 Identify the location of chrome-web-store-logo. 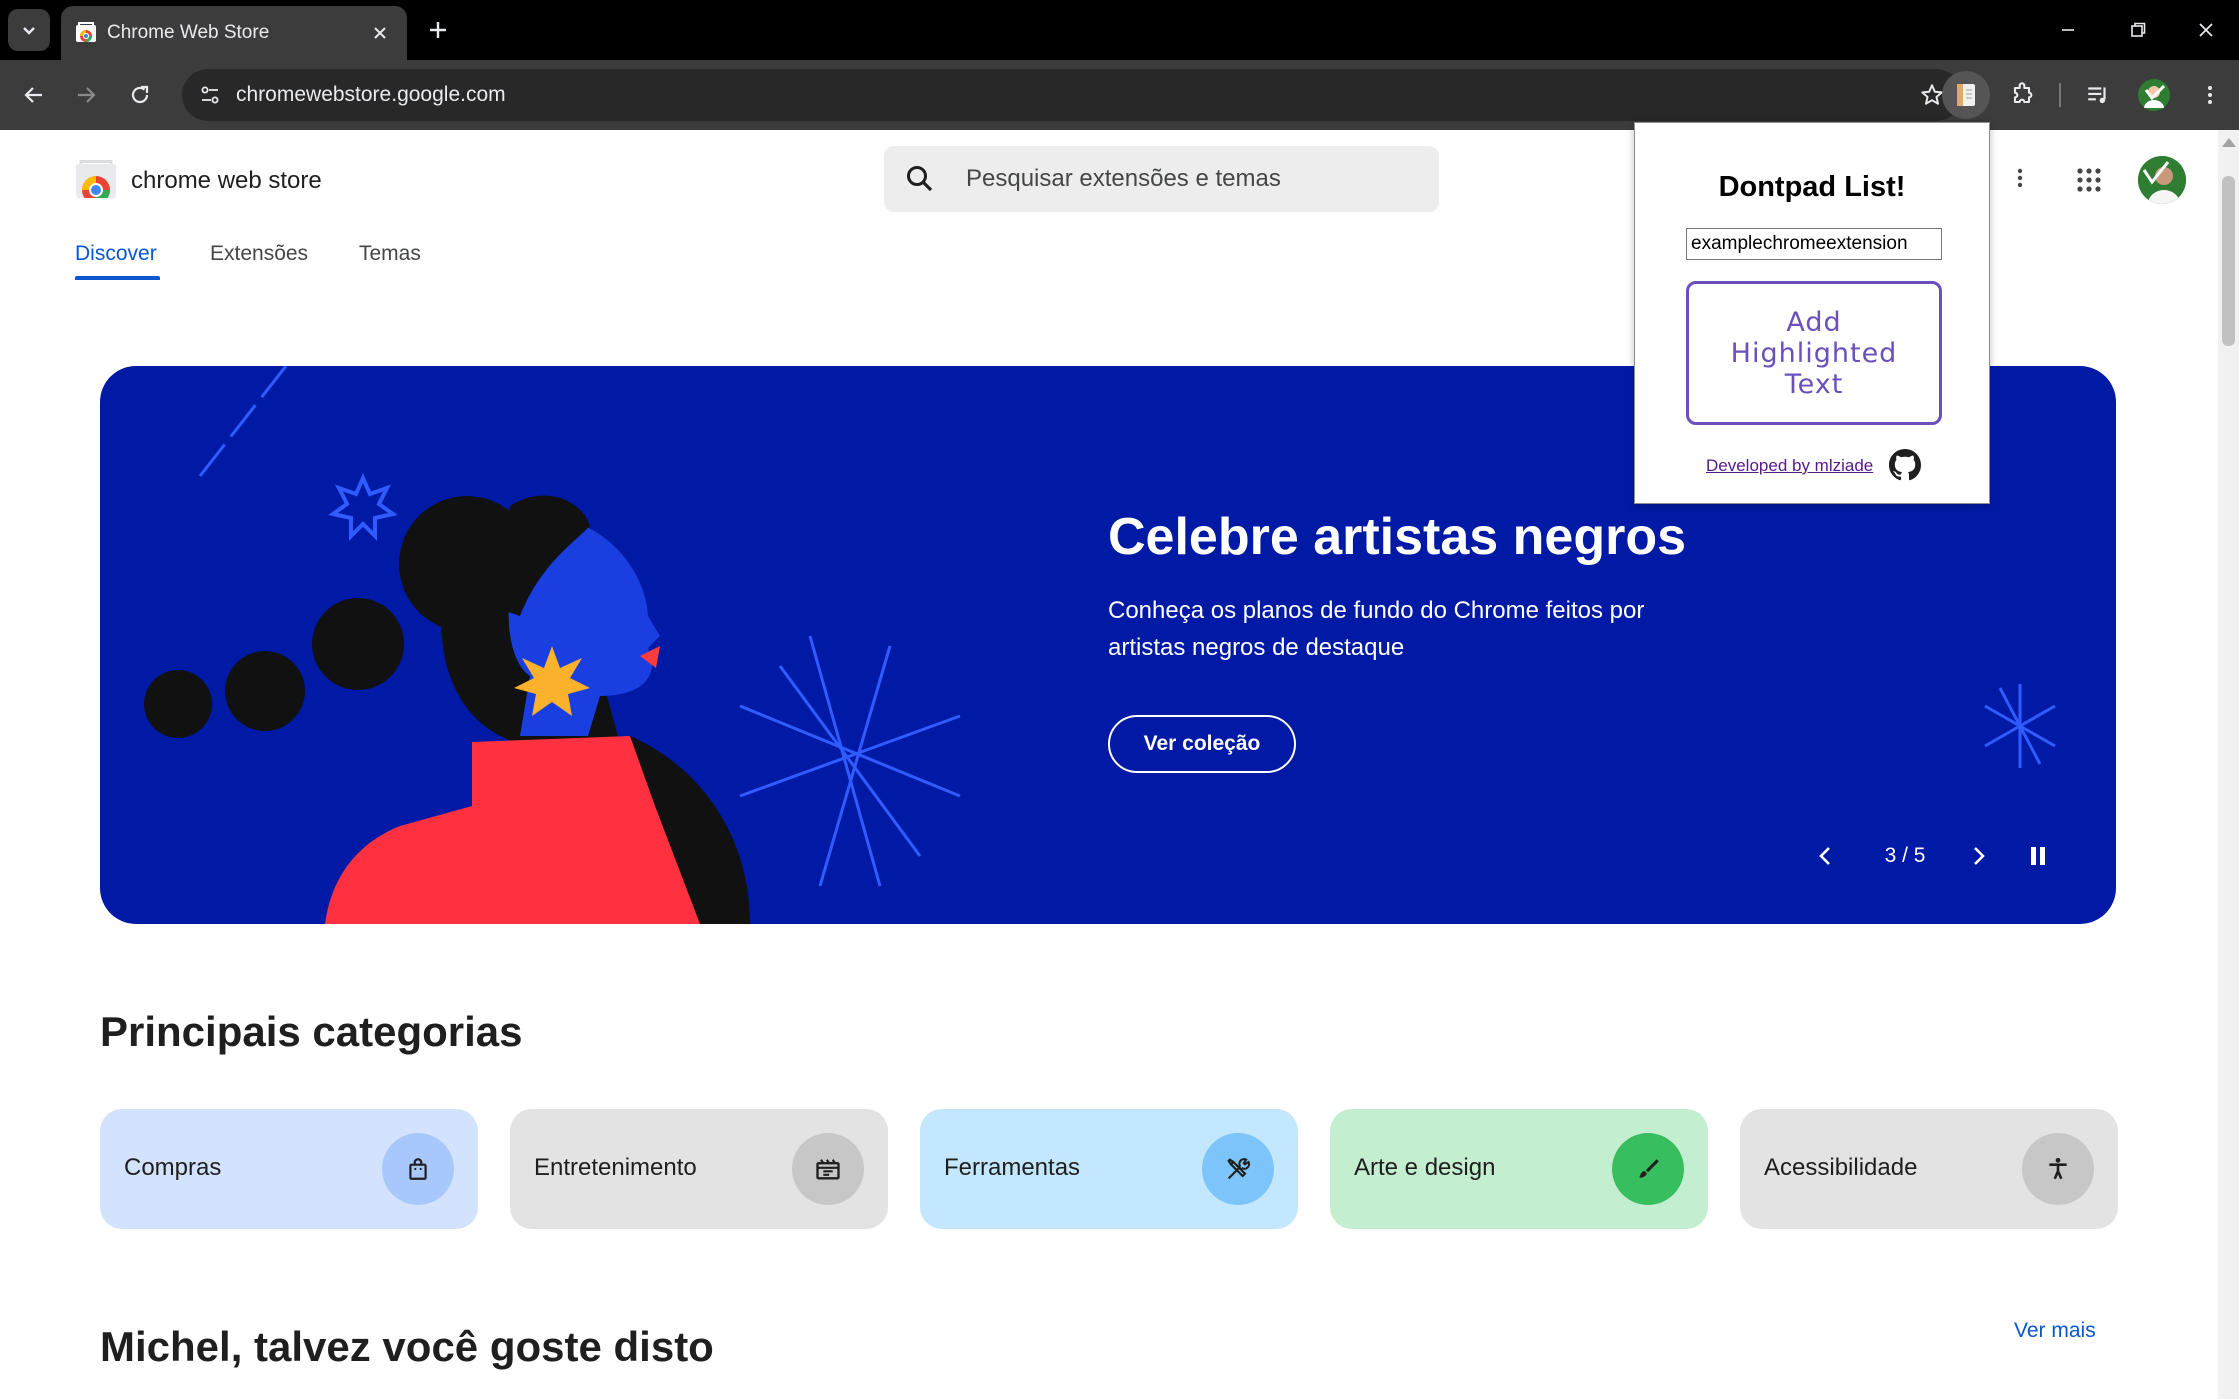
(96, 180).